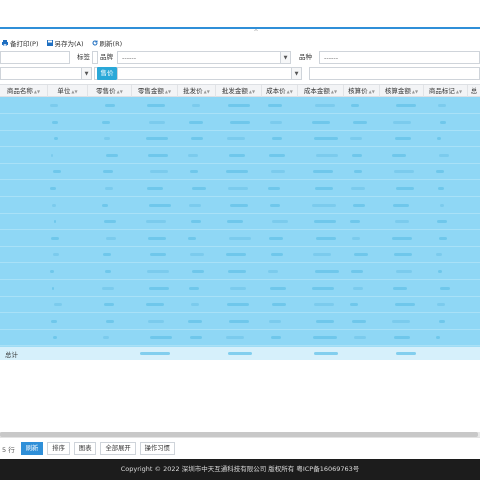 The height and width of the screenshot is (480, 480). Describe the element at coordinates (155, 353) in the screenshot. I see `footer-retail-sum-blurred` at that location.